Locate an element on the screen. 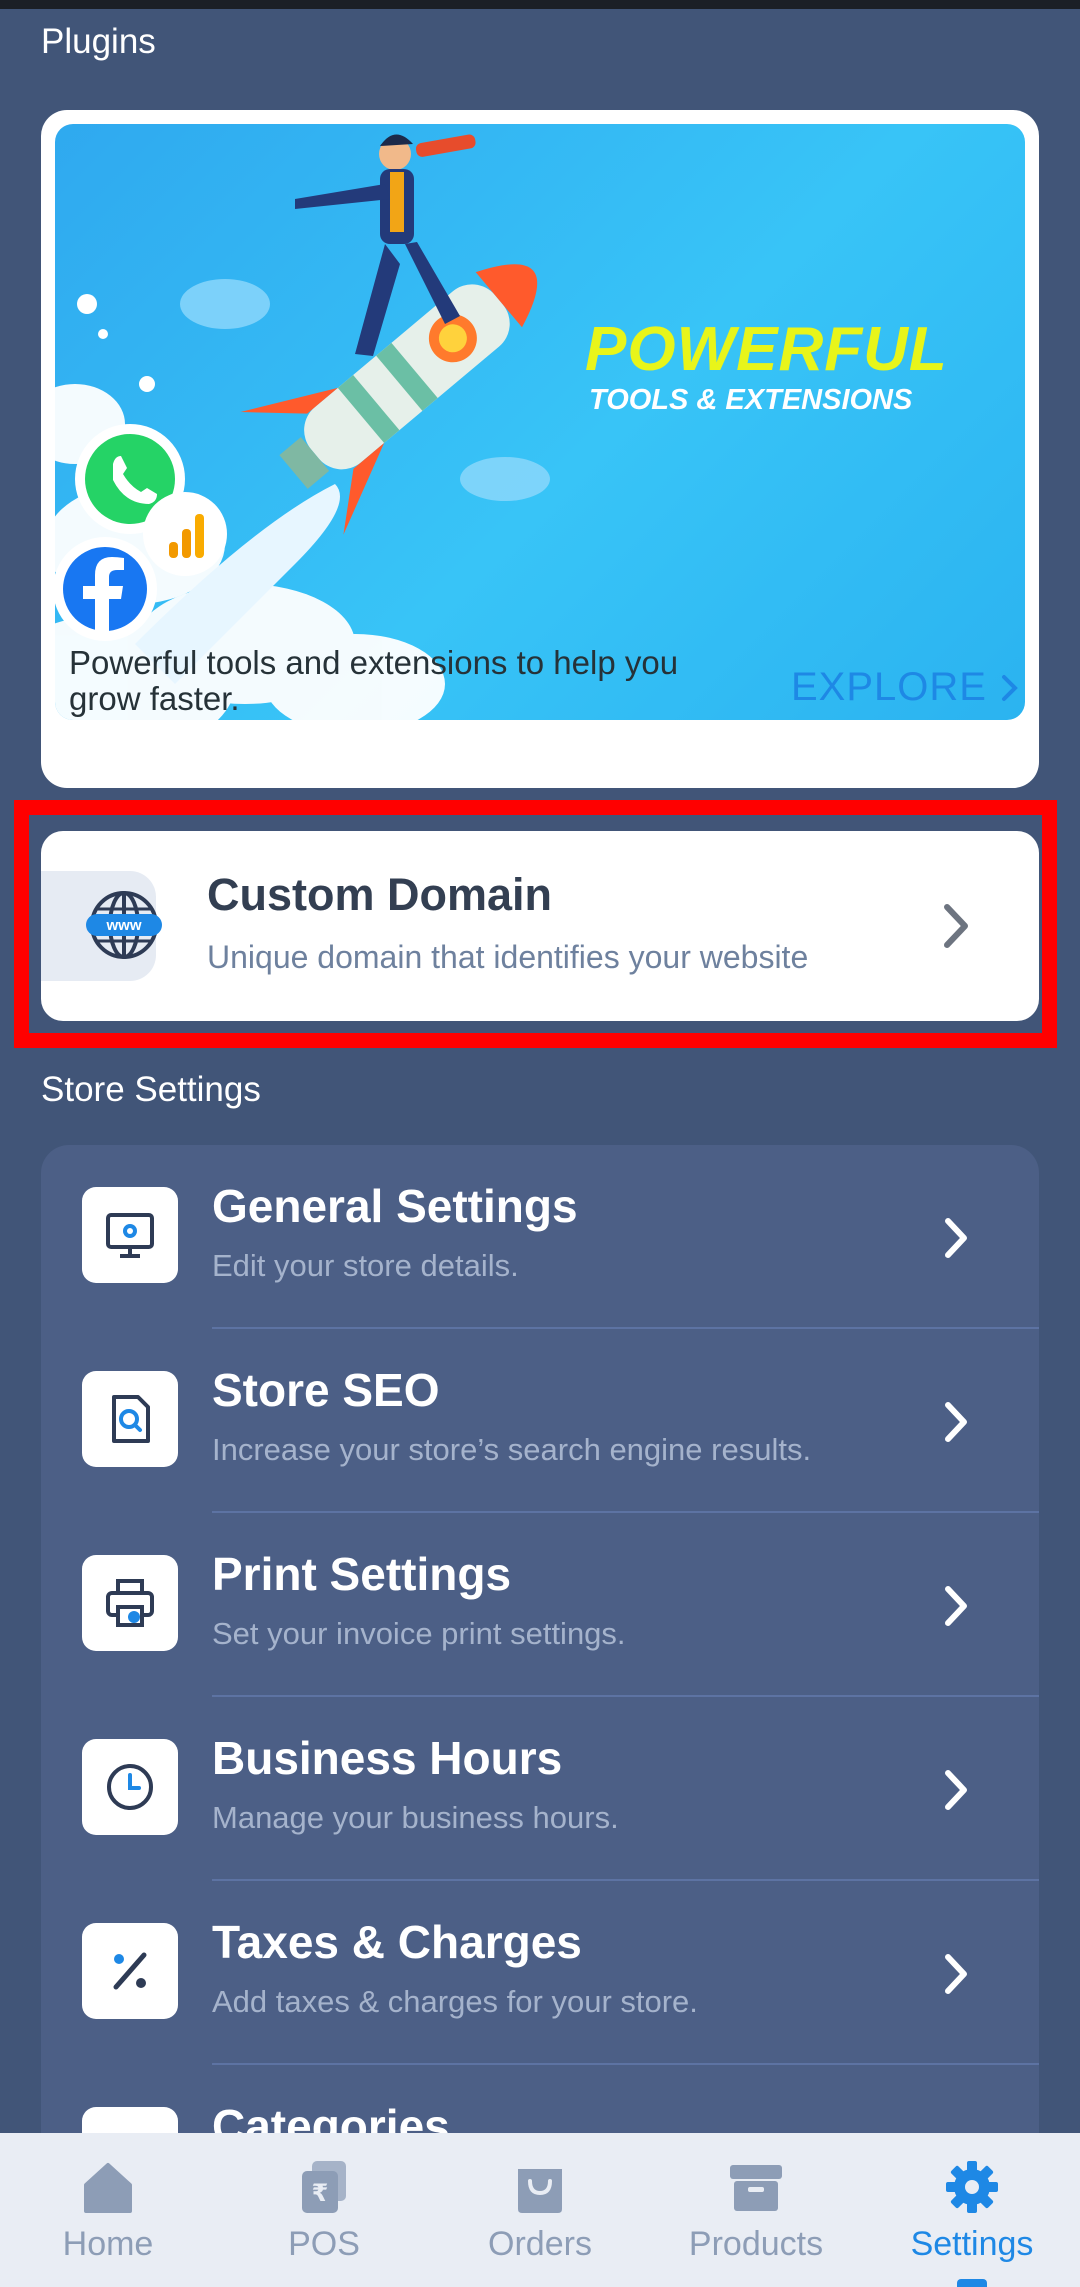  taxes-charges-subtitle: Add taxes & charges for your store. is located at coordinates (455, 2001).